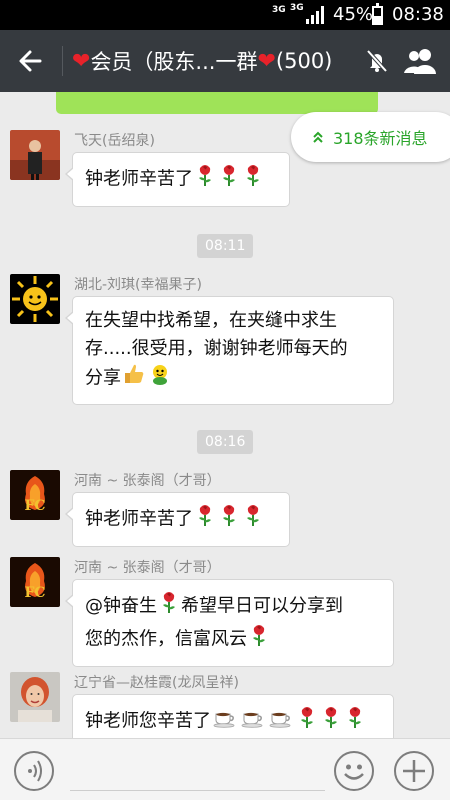 The image size is (450, 800). Describe the element at coordinates (304, 61) in the screenshot. I see `member-count: (500)` at that location.